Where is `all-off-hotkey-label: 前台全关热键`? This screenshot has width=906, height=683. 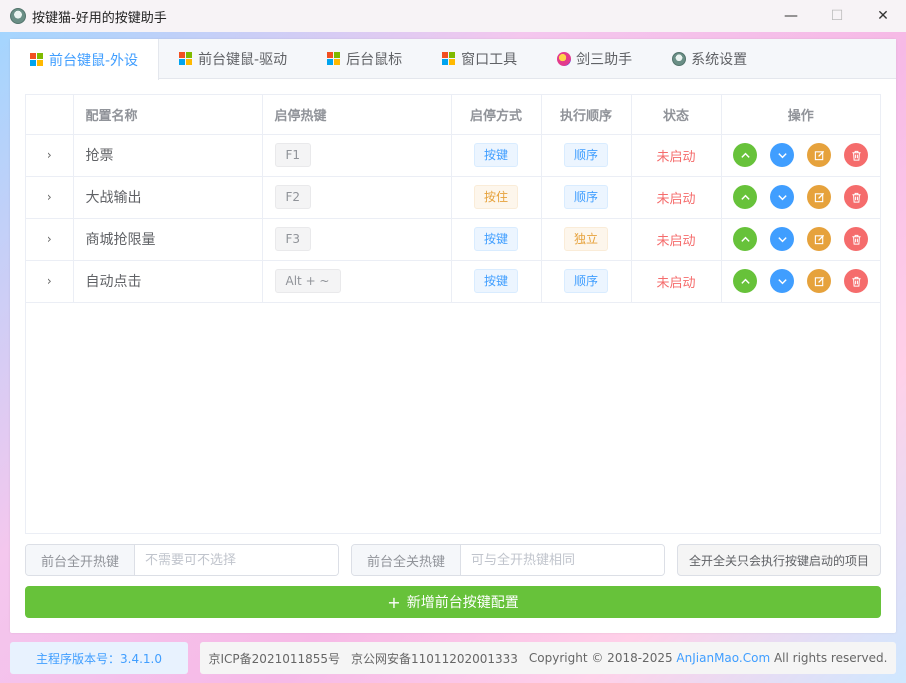 all-off-hotkey-label: 前台全关热键 is located at coordinates (407, 560).